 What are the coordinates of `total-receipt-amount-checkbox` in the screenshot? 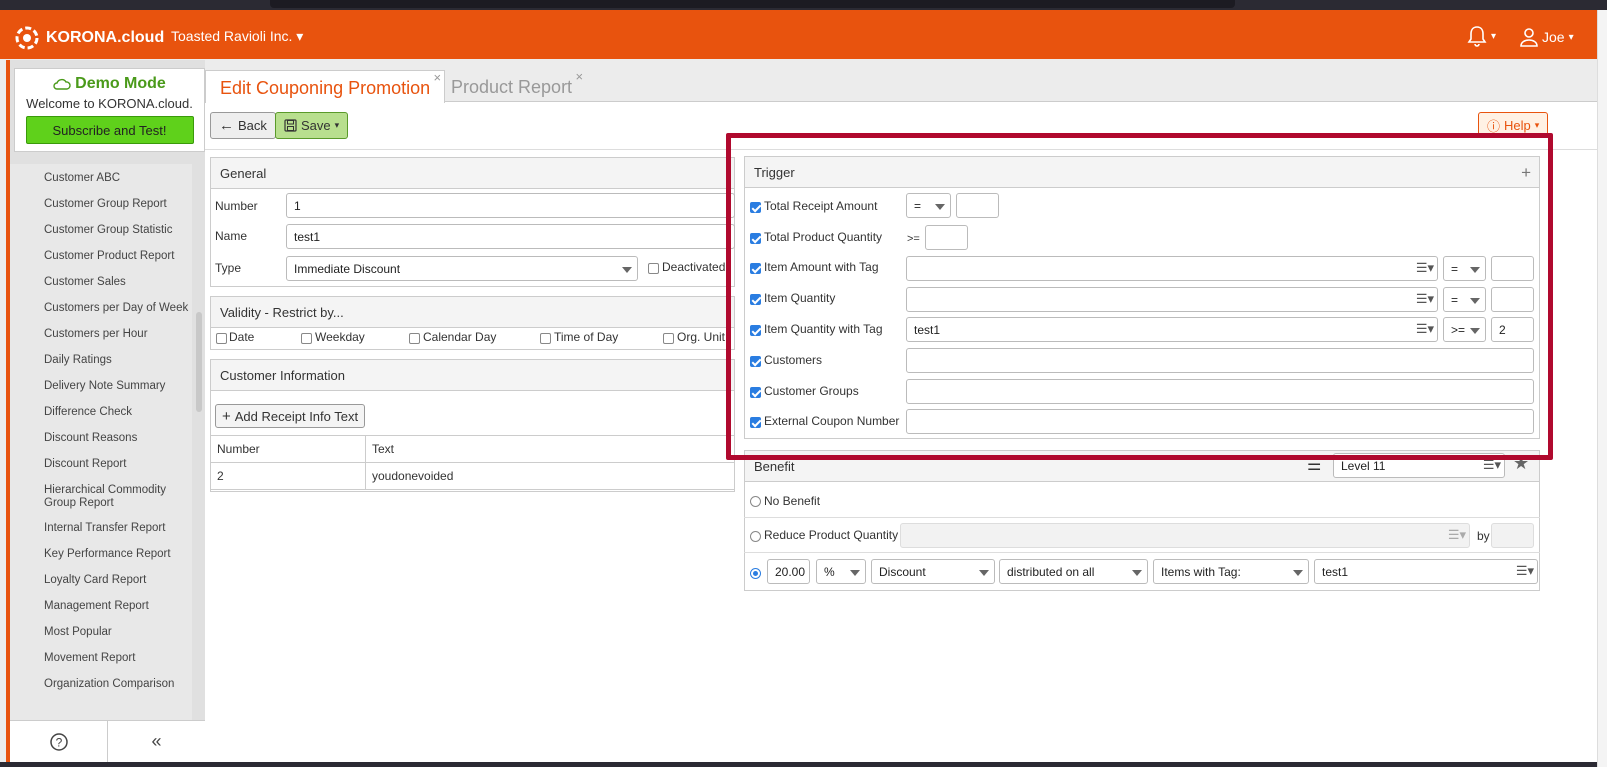 It's located at (755, 207).